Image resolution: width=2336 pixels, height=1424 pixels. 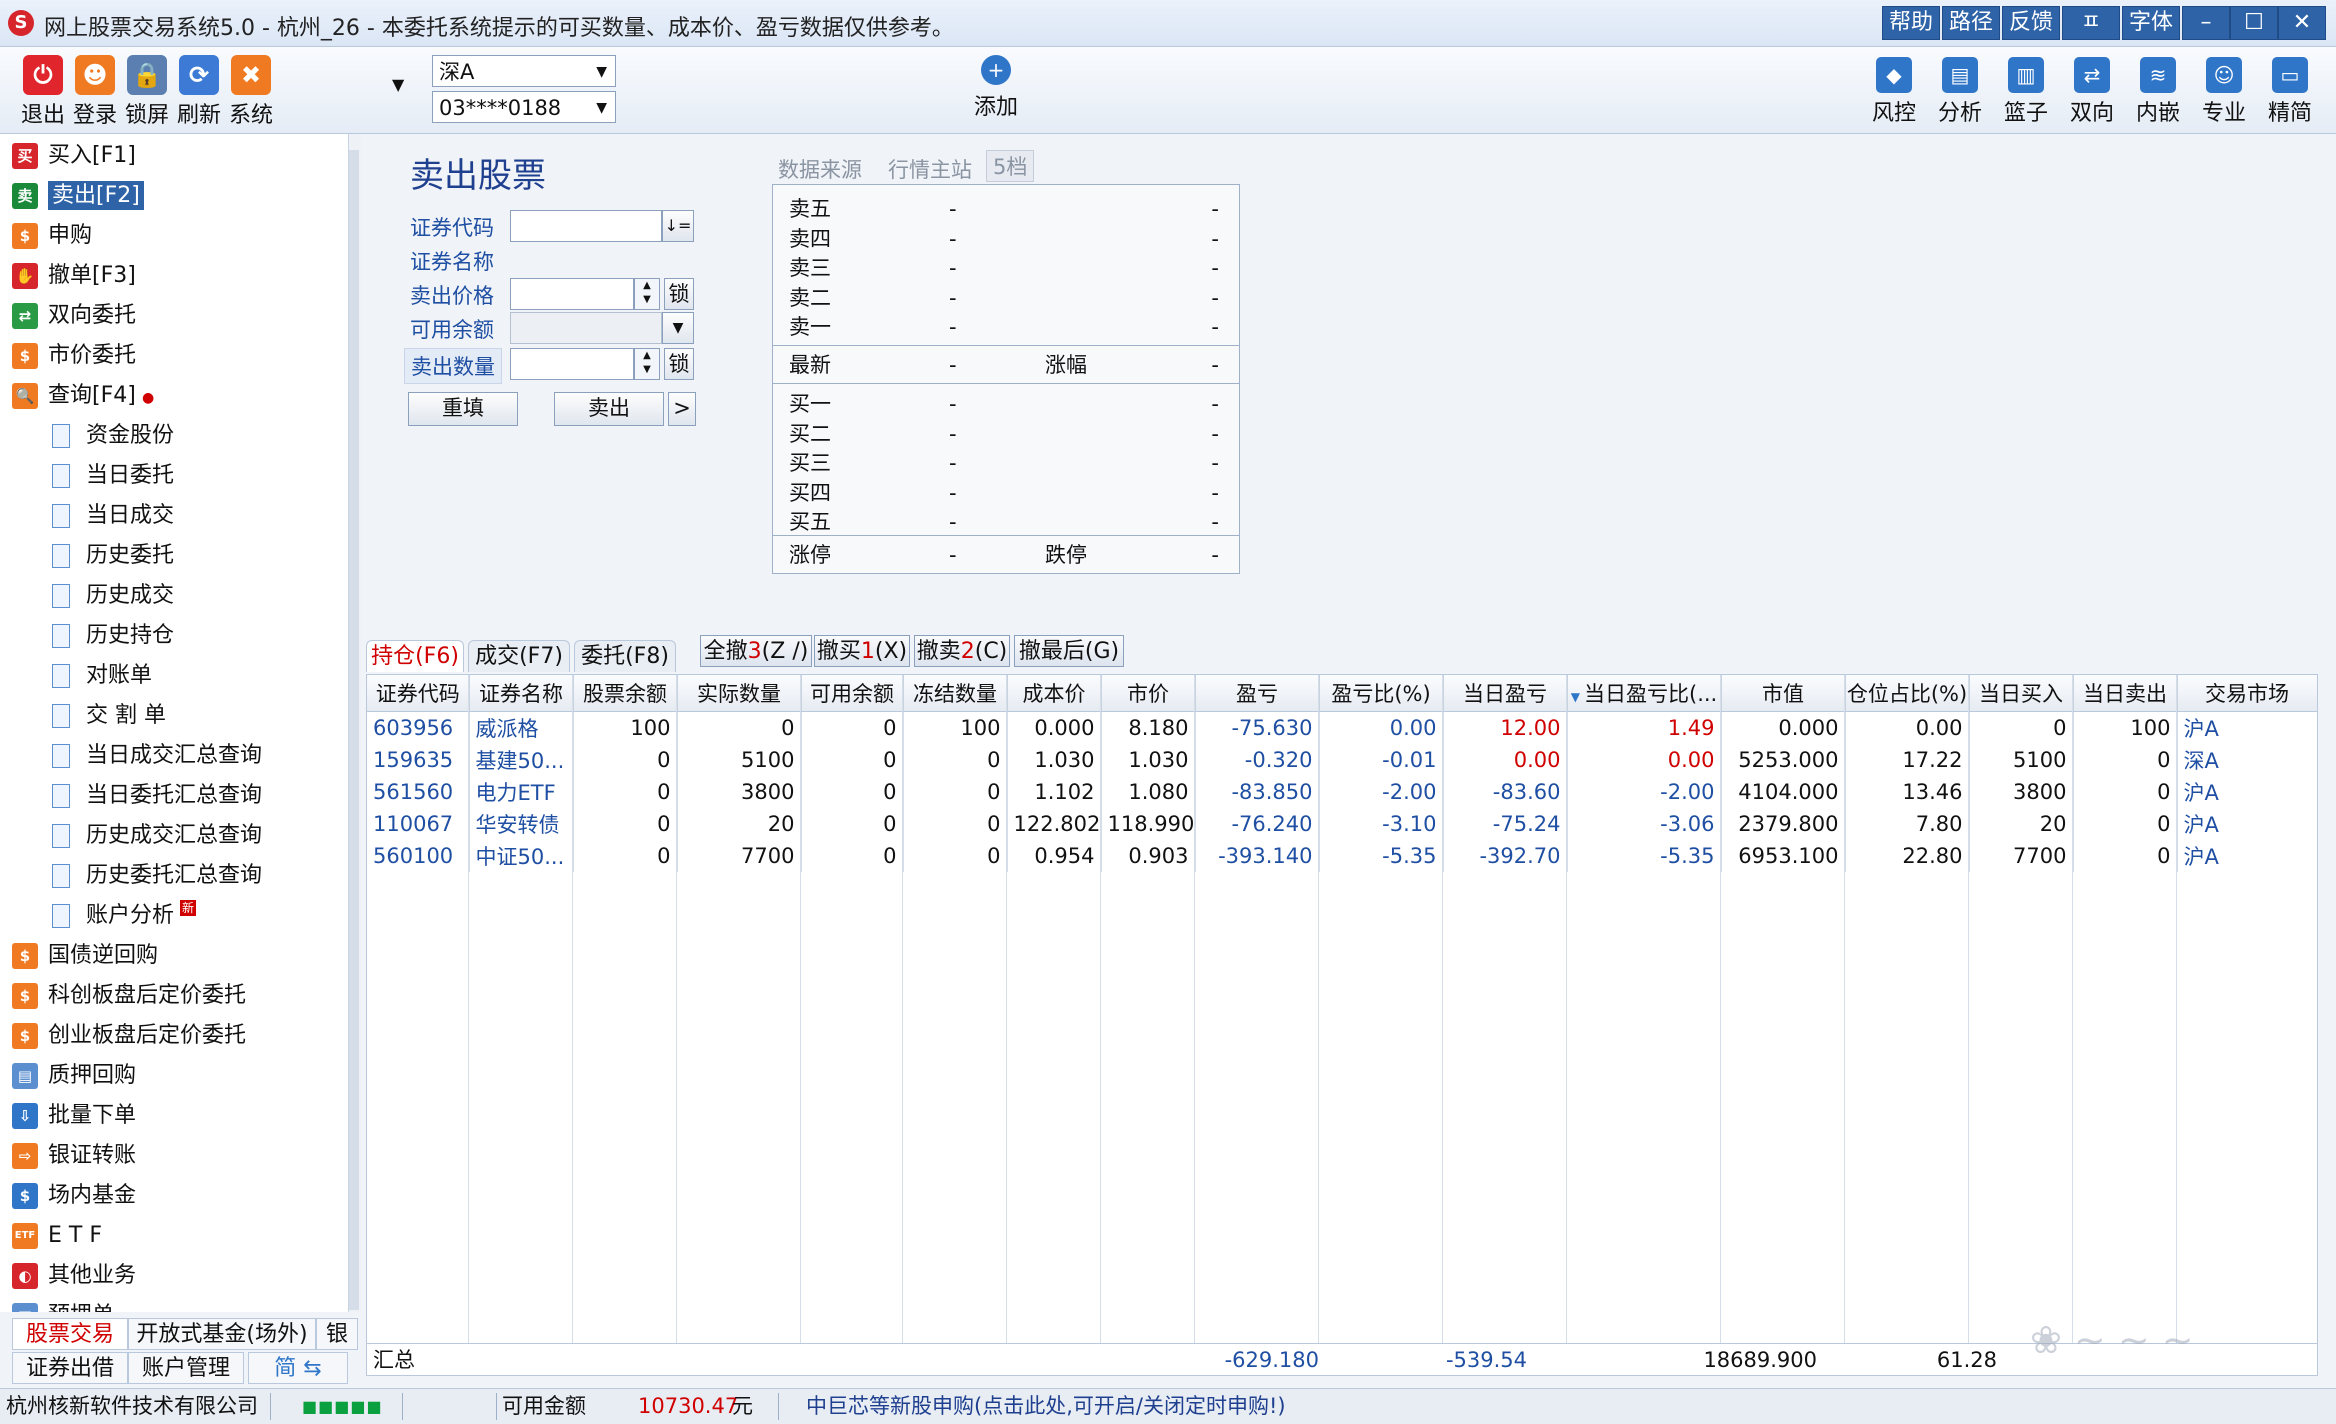 What do you see at coordinates (251, 90) in the screenshot?
I see `toolbar-button-4: ✖ 系统` at bounding box center [251, 90].